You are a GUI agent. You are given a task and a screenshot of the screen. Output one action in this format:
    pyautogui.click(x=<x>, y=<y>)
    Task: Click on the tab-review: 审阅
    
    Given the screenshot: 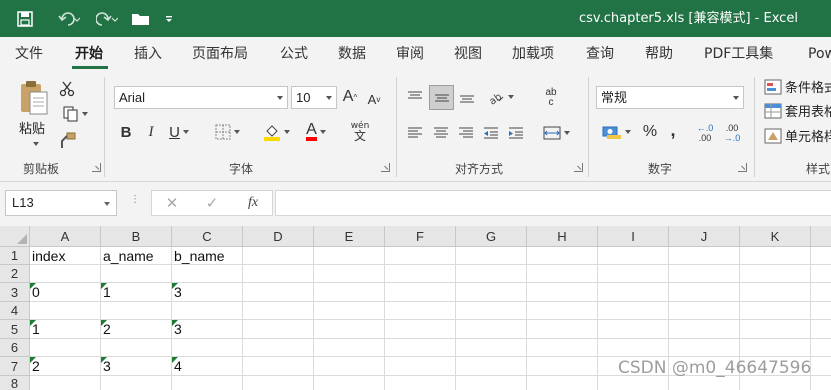 What is the action you would take?
    pyautogui.click(x=410, y=54)
    